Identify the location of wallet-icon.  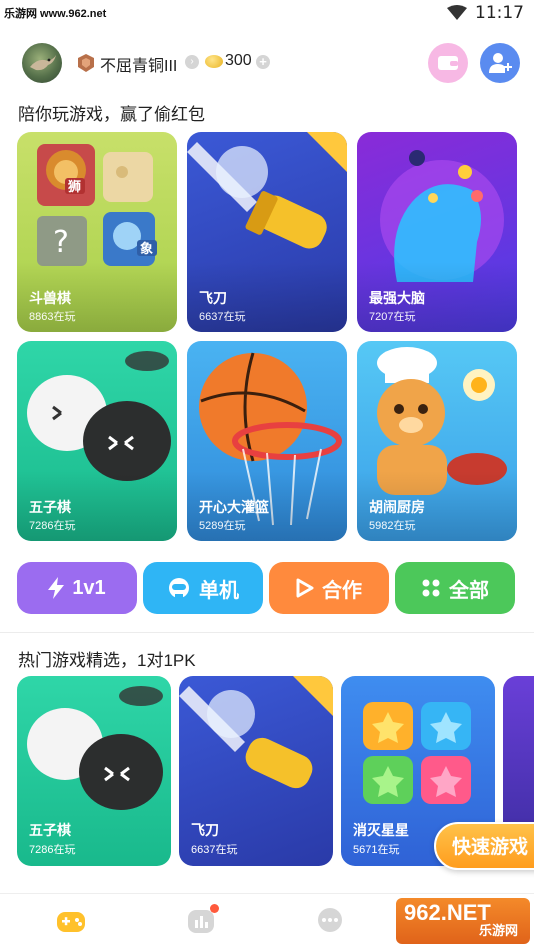
(448, 63).